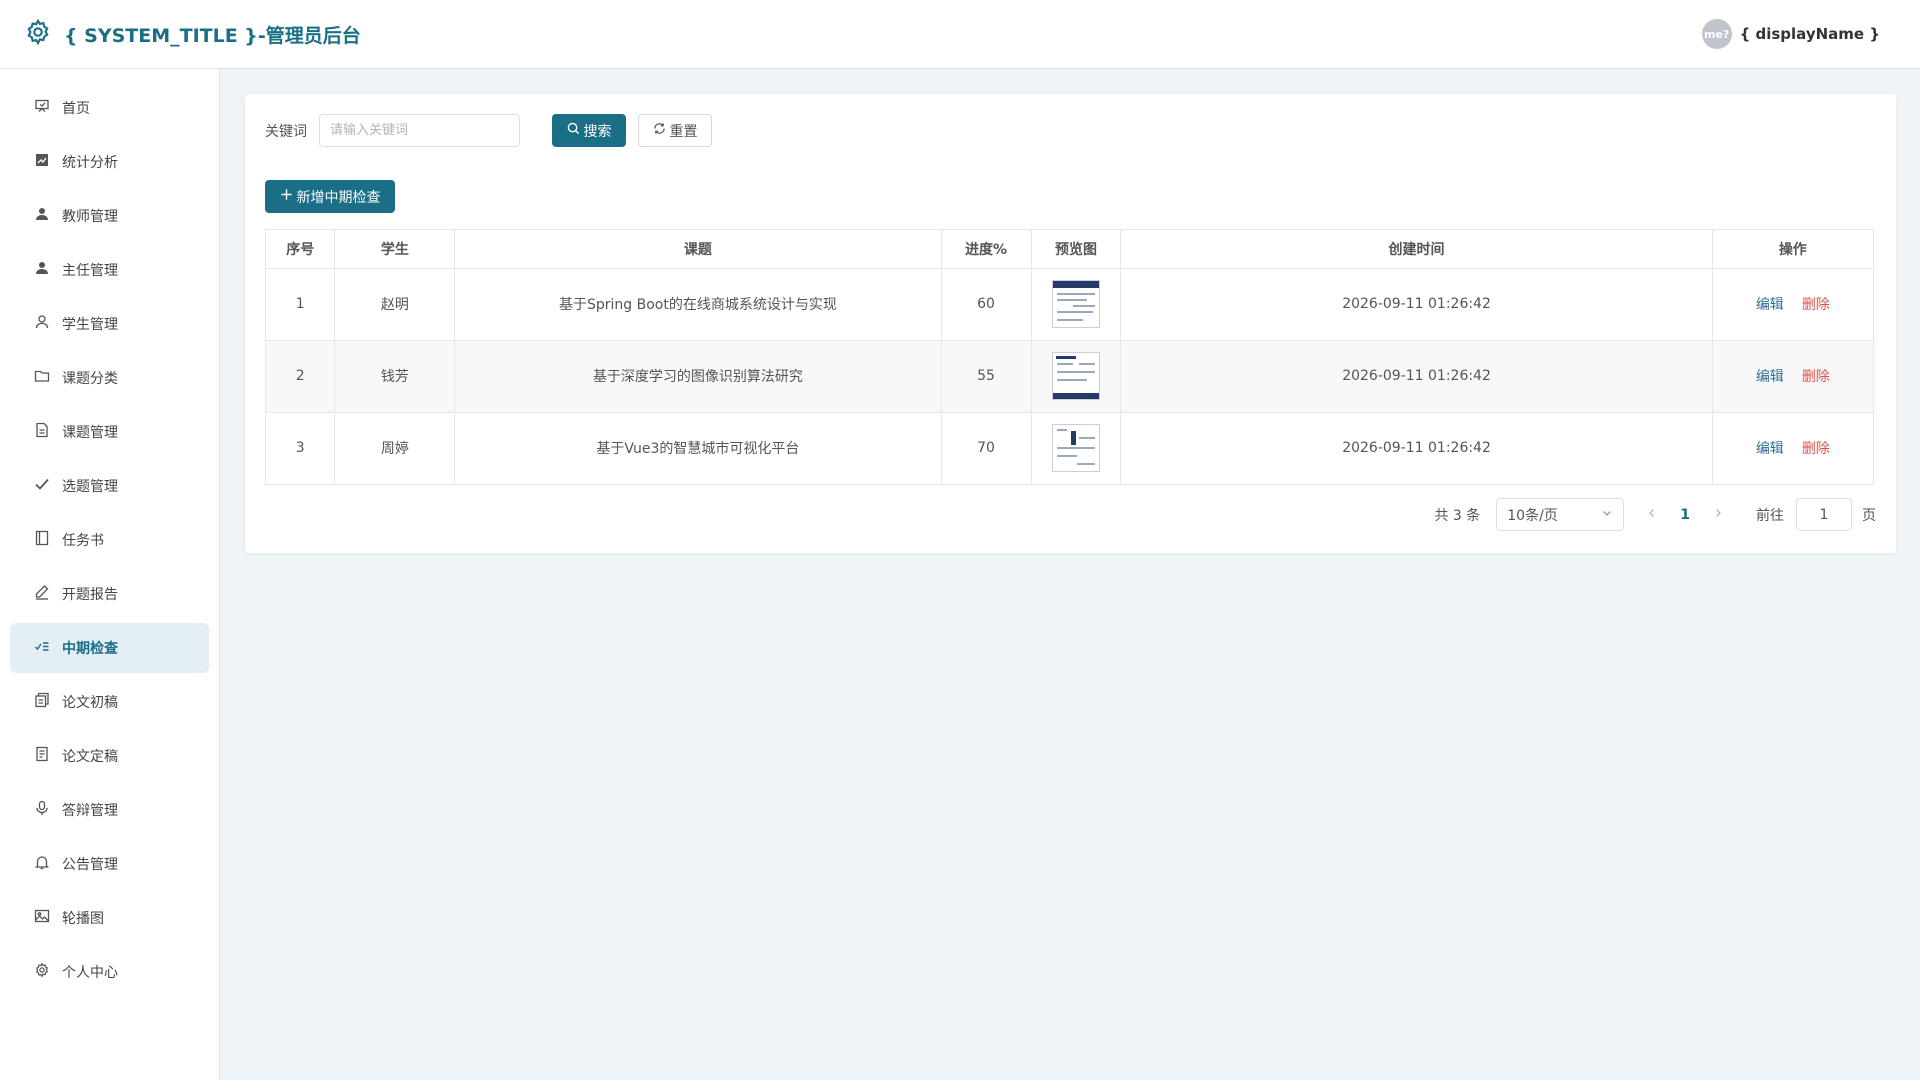  I want to click on book-icon, so click(42, 540).